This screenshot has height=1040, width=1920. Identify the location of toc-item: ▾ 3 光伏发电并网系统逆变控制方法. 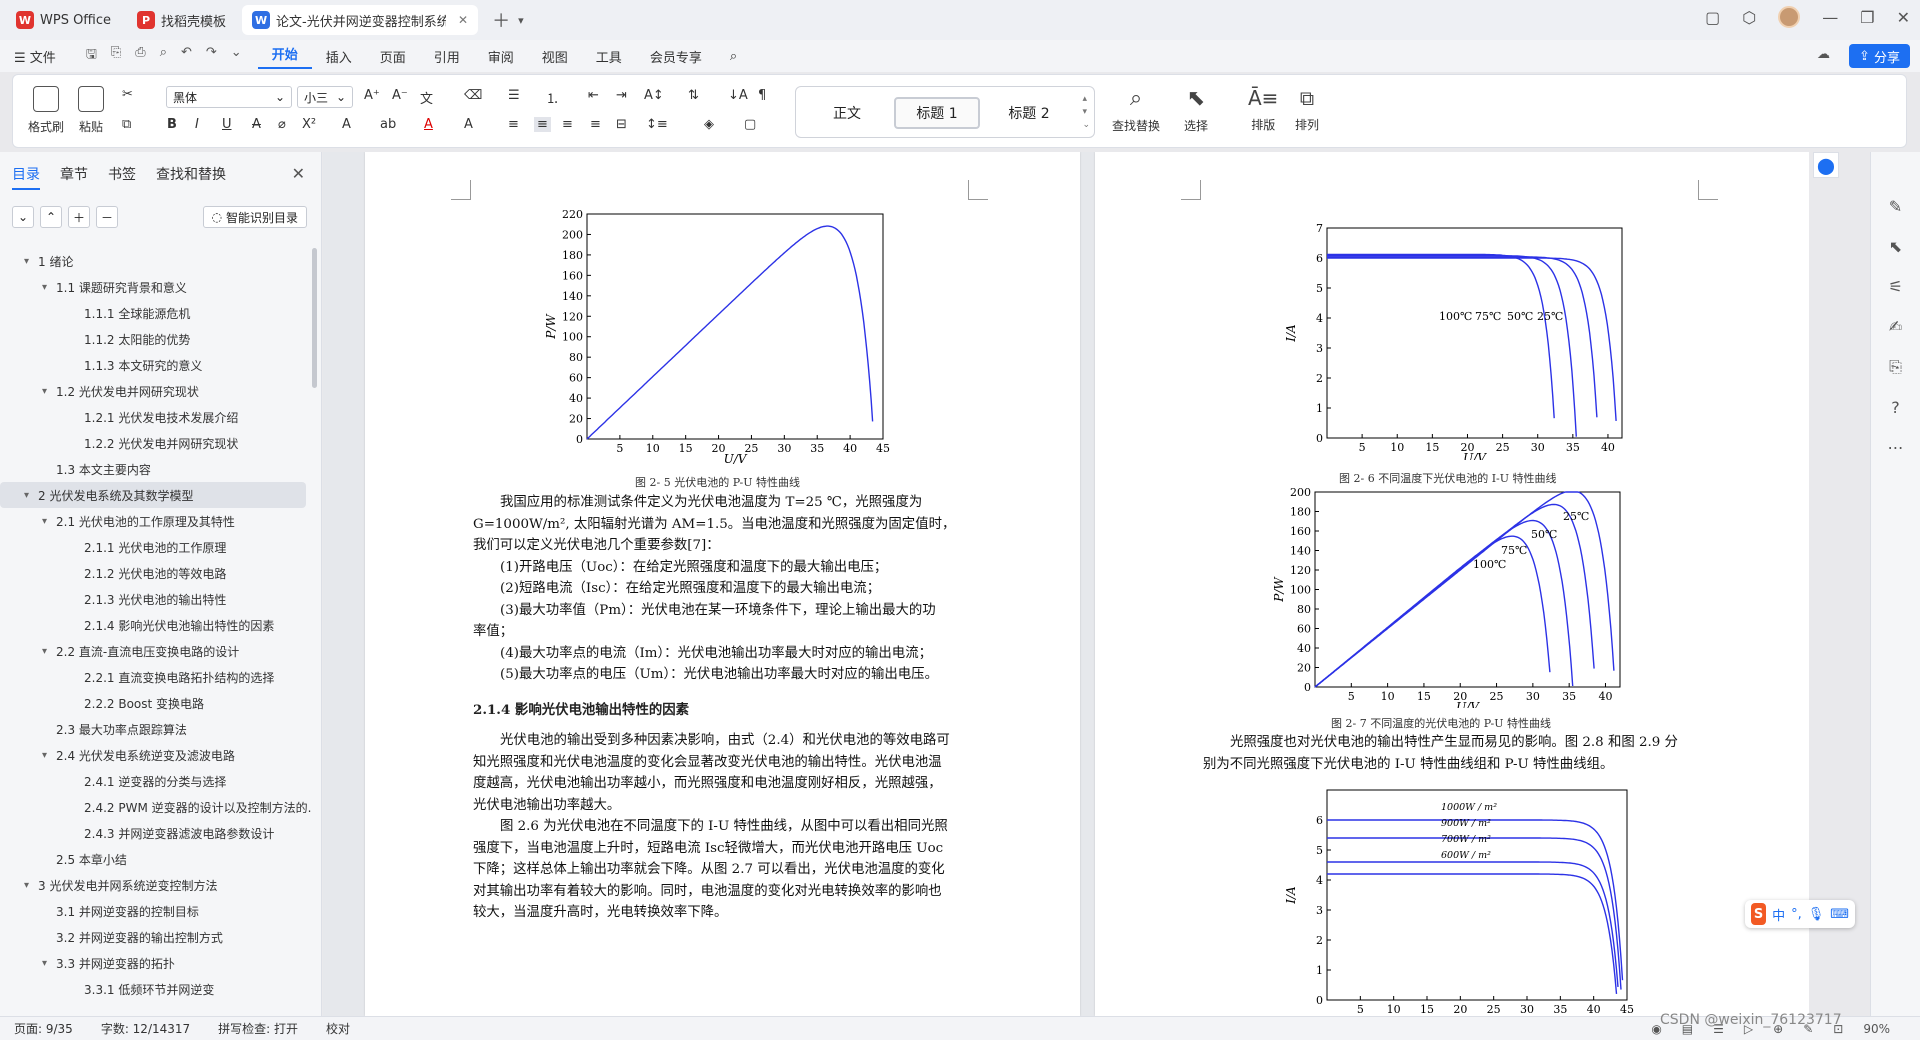
(156, 885).